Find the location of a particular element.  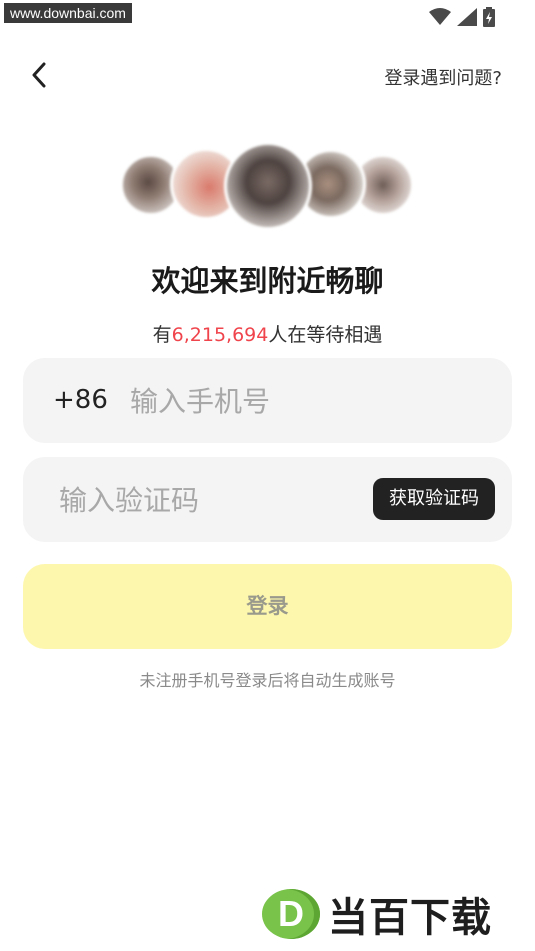

verification-code-input is located at coordinates (209, 500).